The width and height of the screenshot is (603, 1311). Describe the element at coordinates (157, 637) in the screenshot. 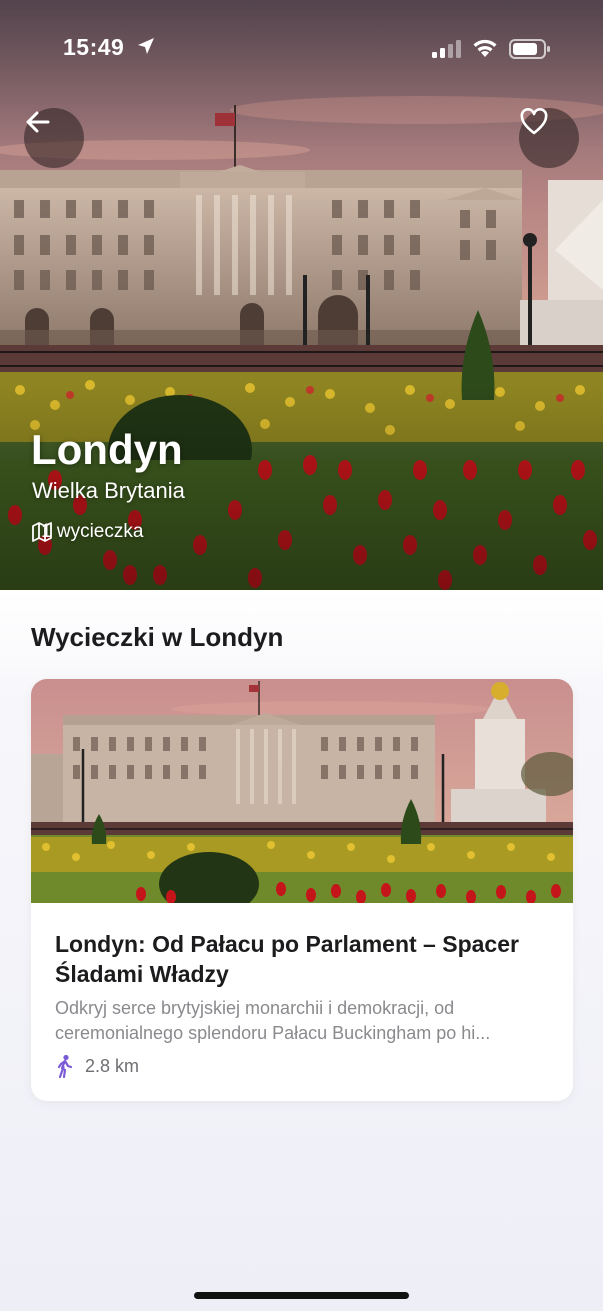

I see `section-title: Wycieczki w Londyn` at that location.